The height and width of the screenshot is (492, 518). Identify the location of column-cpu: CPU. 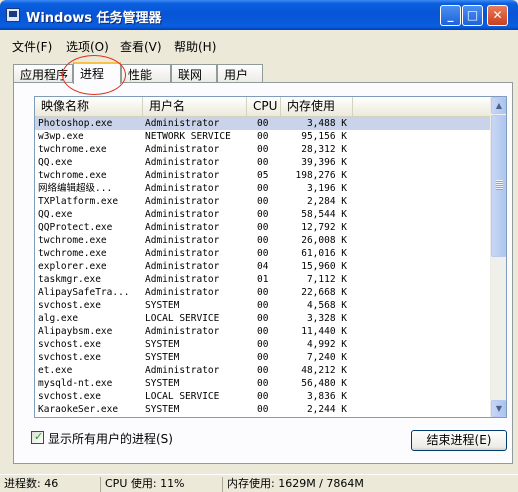
(264, 107).